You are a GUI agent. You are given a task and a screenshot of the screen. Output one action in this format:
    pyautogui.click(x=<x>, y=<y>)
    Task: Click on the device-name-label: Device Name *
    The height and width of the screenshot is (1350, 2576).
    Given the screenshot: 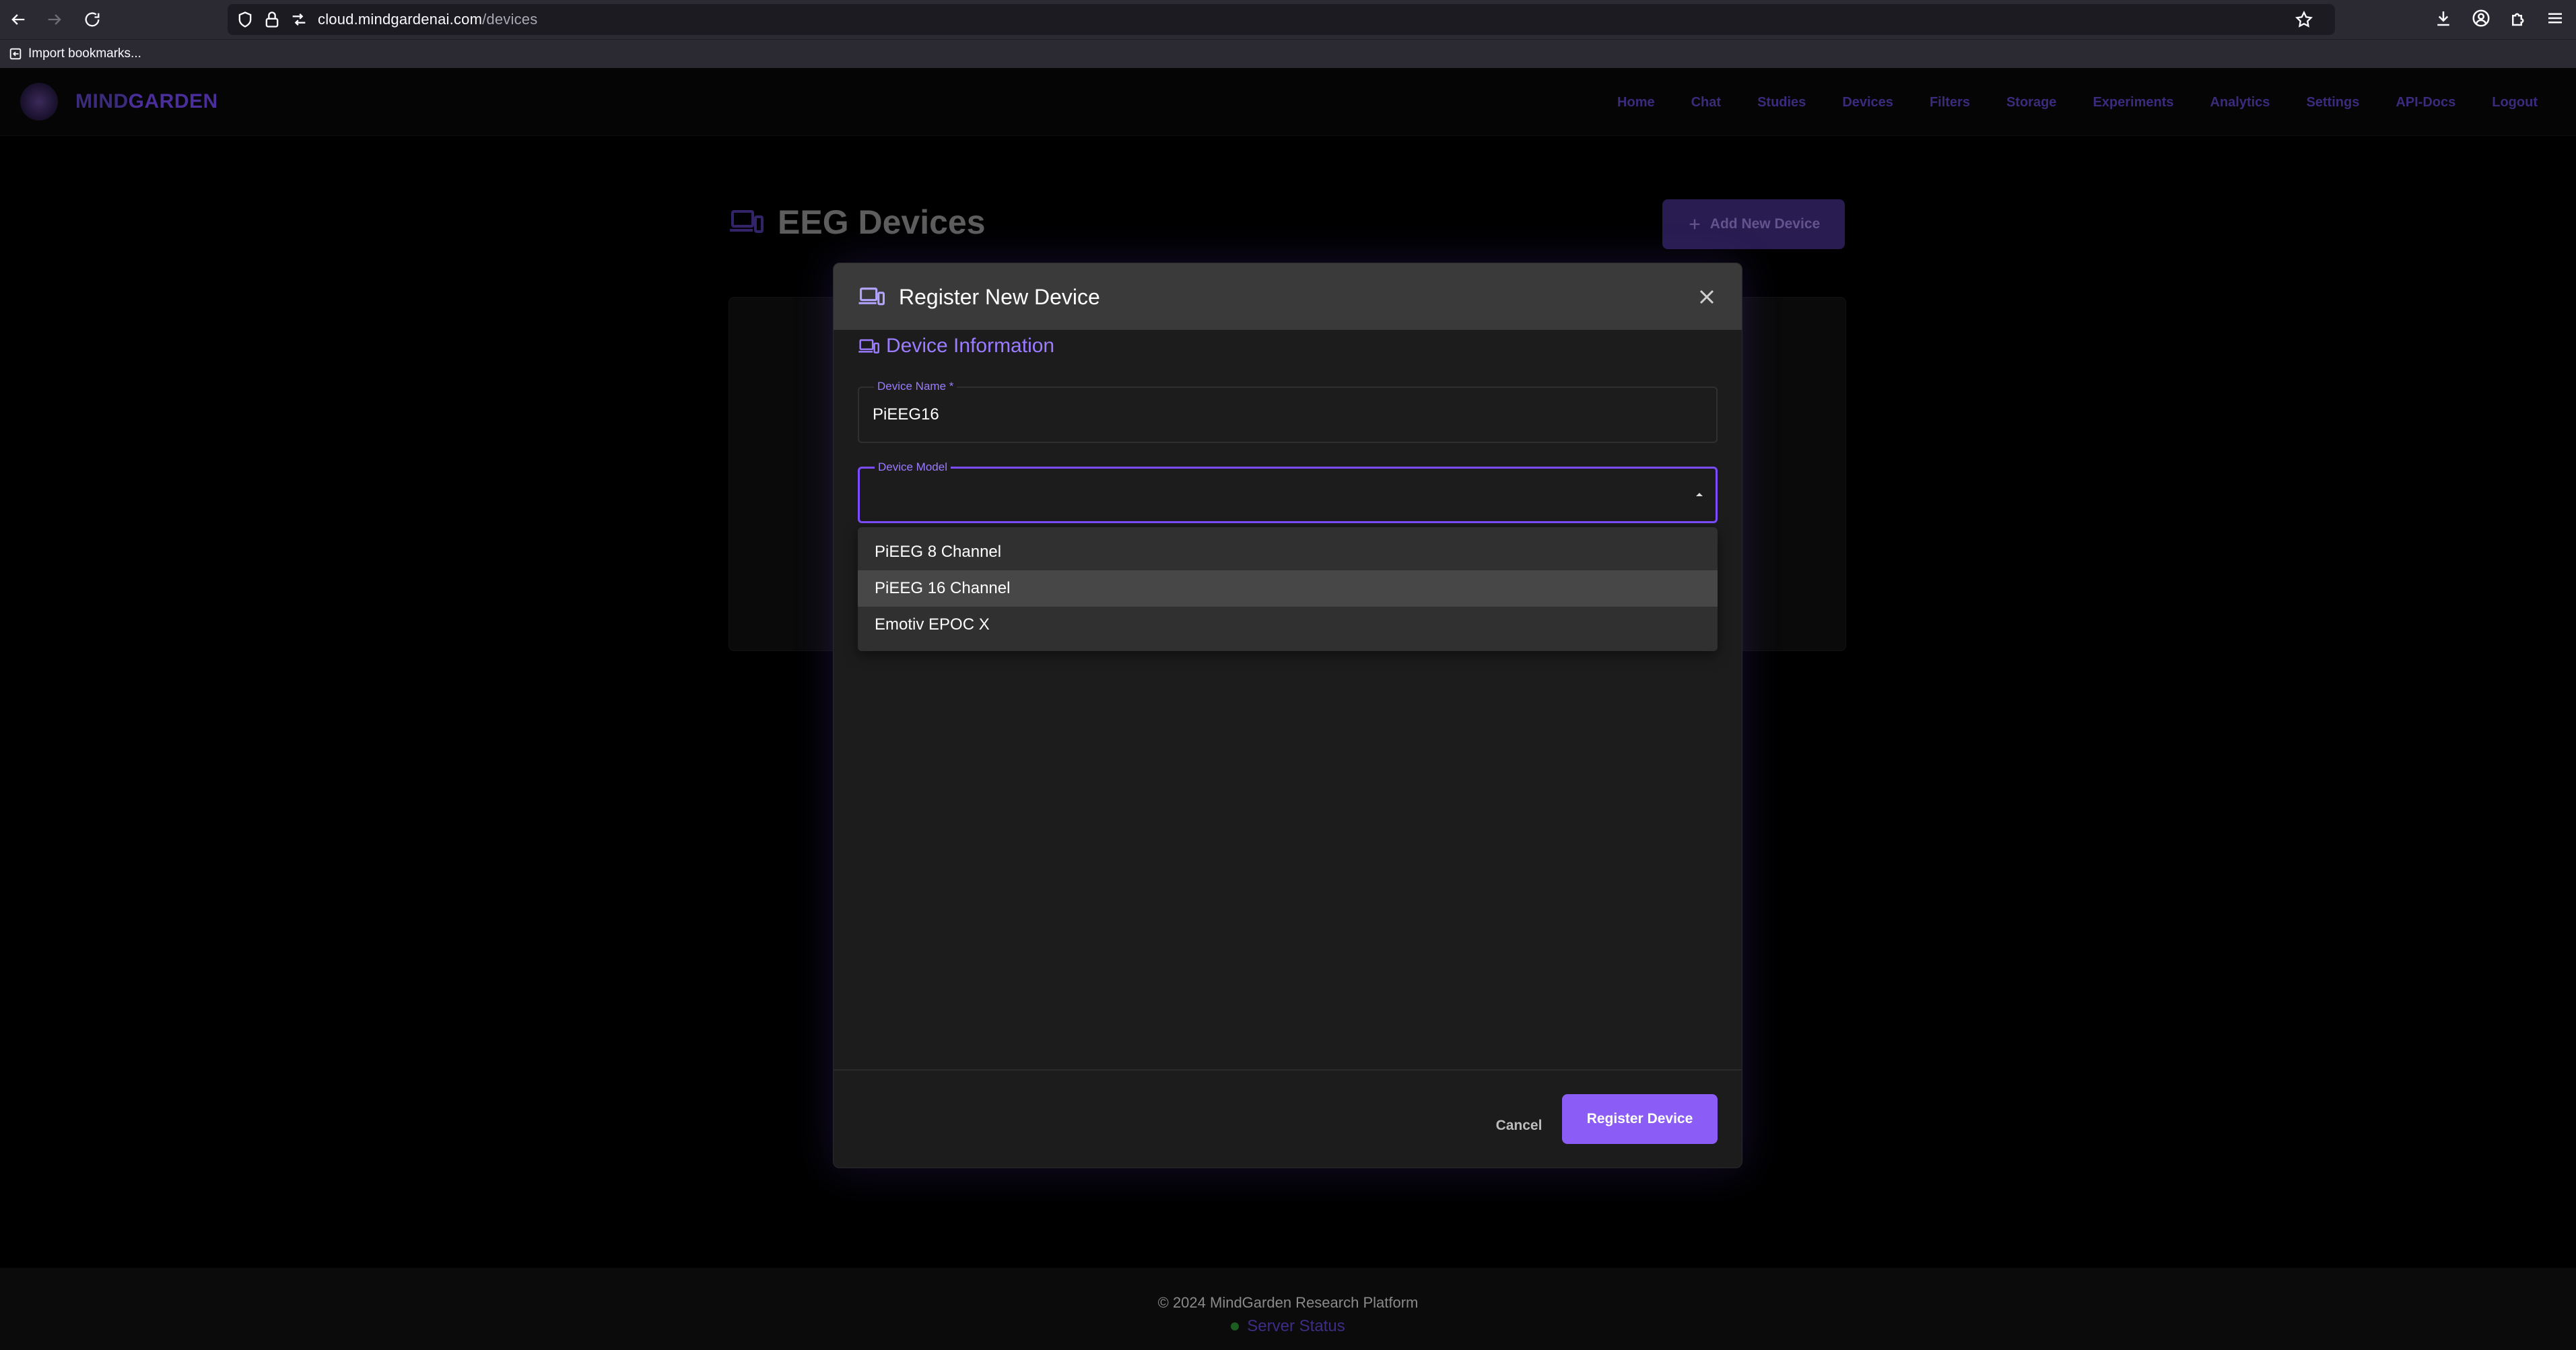 What is the action you would take?
    pyautogui.click(x=915, y=386)
    